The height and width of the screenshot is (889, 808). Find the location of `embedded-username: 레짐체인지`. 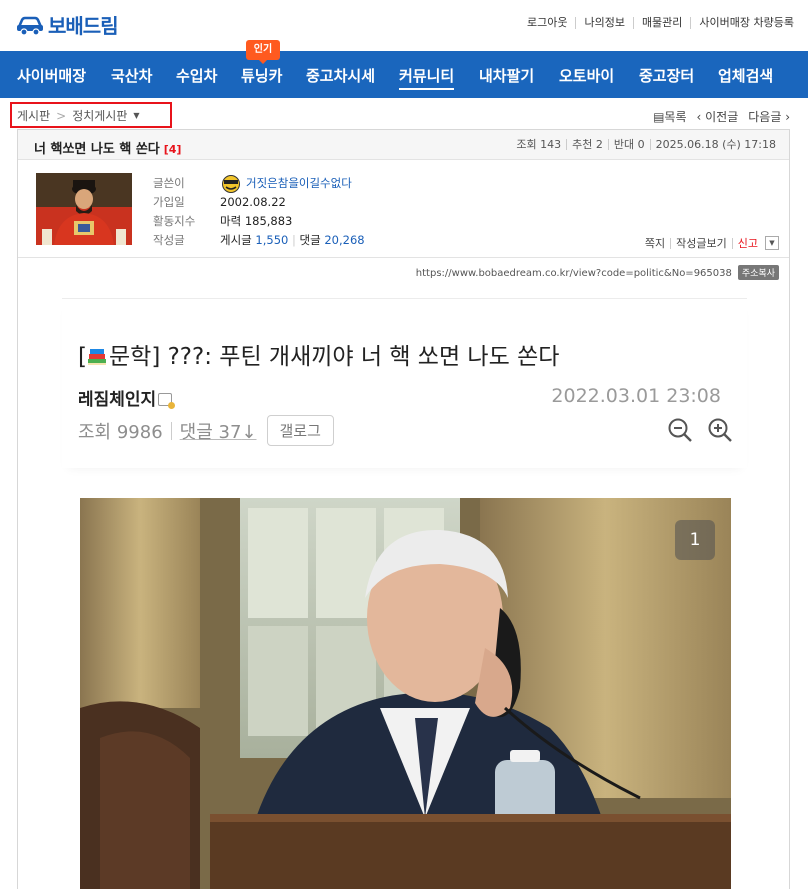

embedded-username: 레짐체인지 is located at coordinates (127, 397).